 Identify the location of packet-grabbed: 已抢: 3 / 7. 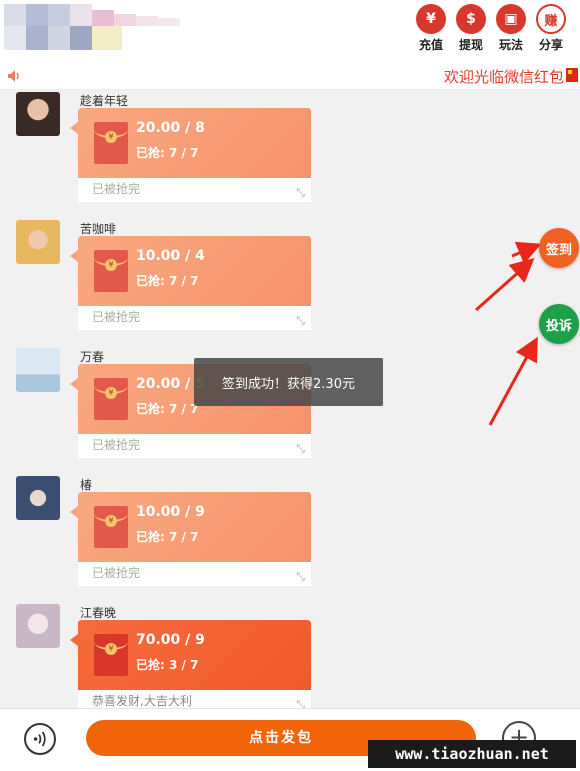
(167, 665).